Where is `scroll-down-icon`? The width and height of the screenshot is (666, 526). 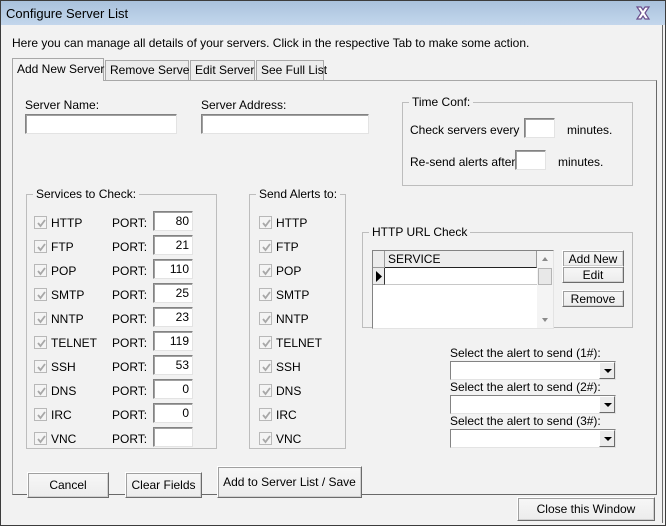 scroll-down-icon is located at coordinates (545, 320).